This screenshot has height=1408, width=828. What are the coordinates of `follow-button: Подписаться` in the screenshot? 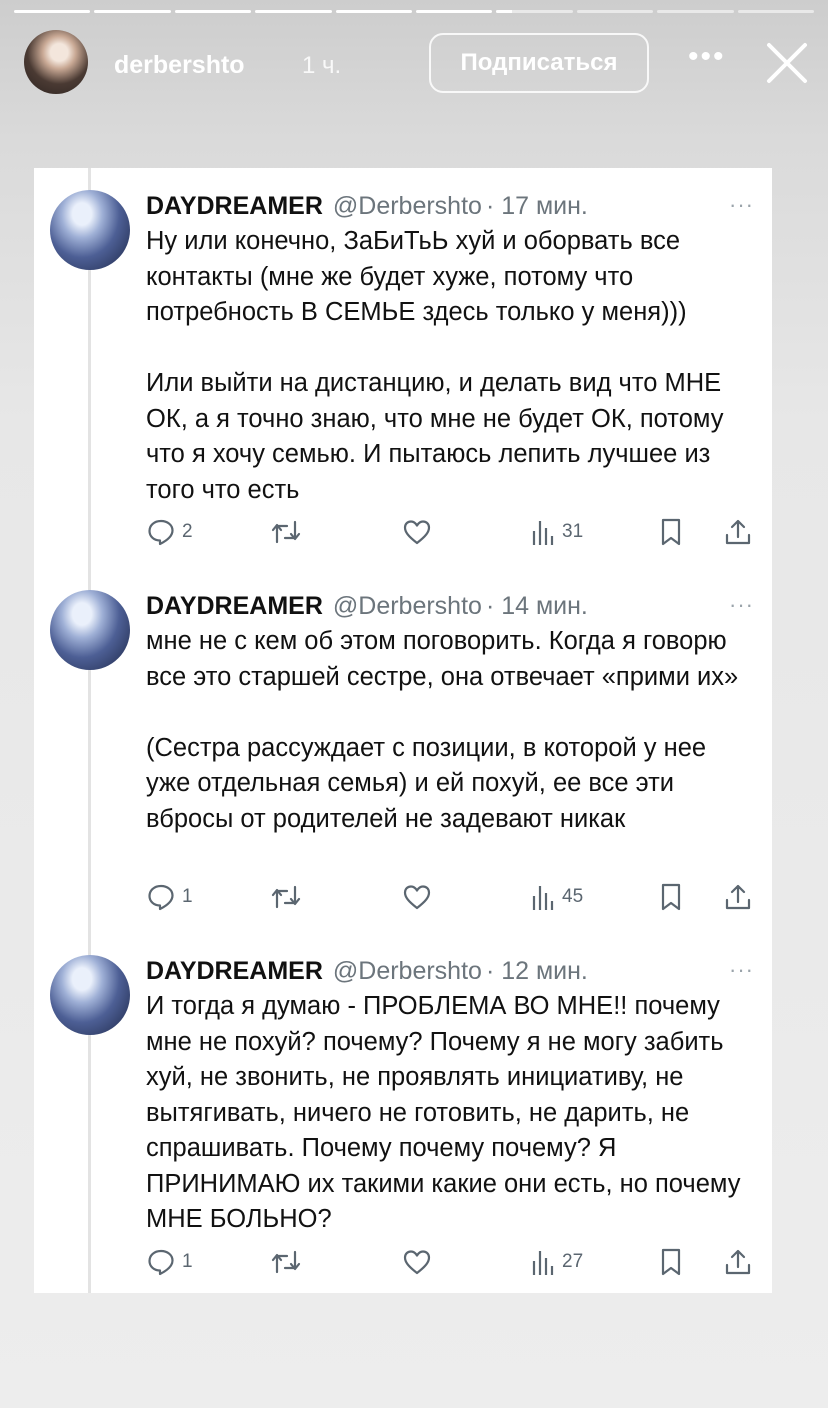 It's located at (539, 63).